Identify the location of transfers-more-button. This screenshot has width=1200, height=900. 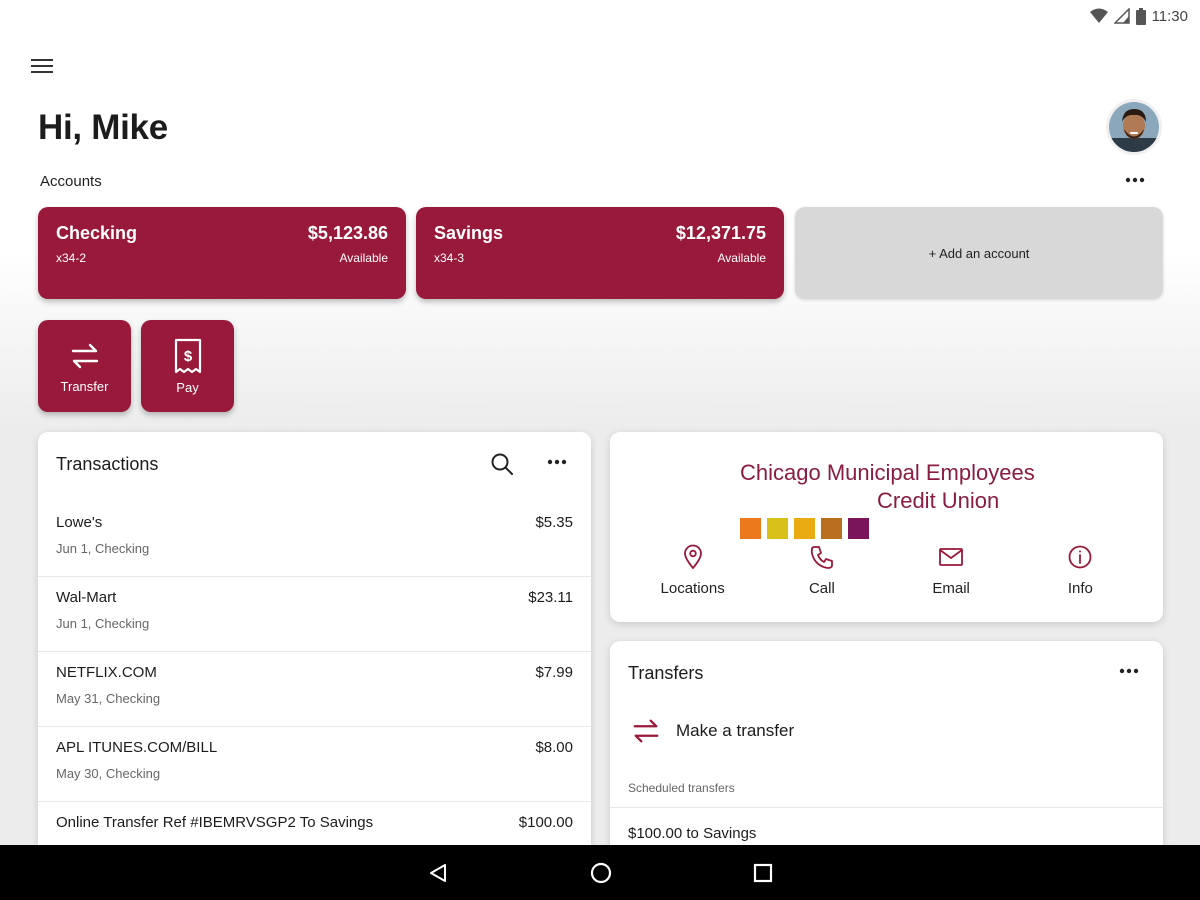
(1129, 671).